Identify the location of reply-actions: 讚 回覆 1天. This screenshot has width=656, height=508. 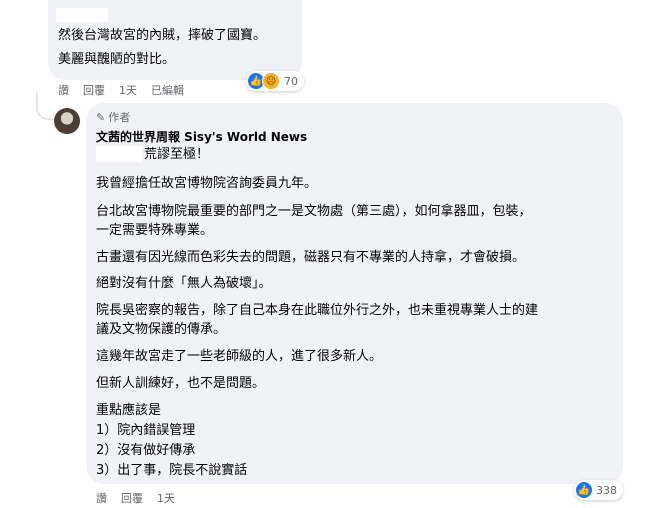
(135, 498).